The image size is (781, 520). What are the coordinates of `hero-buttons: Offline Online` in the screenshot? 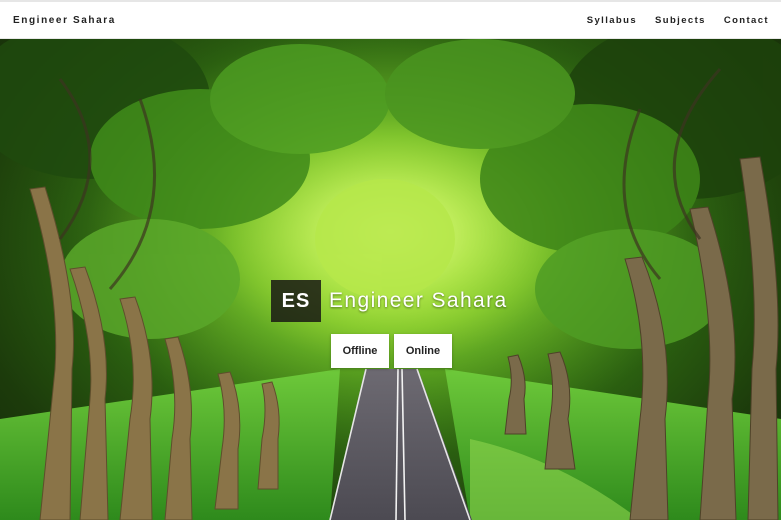 It's located at (391, 351).